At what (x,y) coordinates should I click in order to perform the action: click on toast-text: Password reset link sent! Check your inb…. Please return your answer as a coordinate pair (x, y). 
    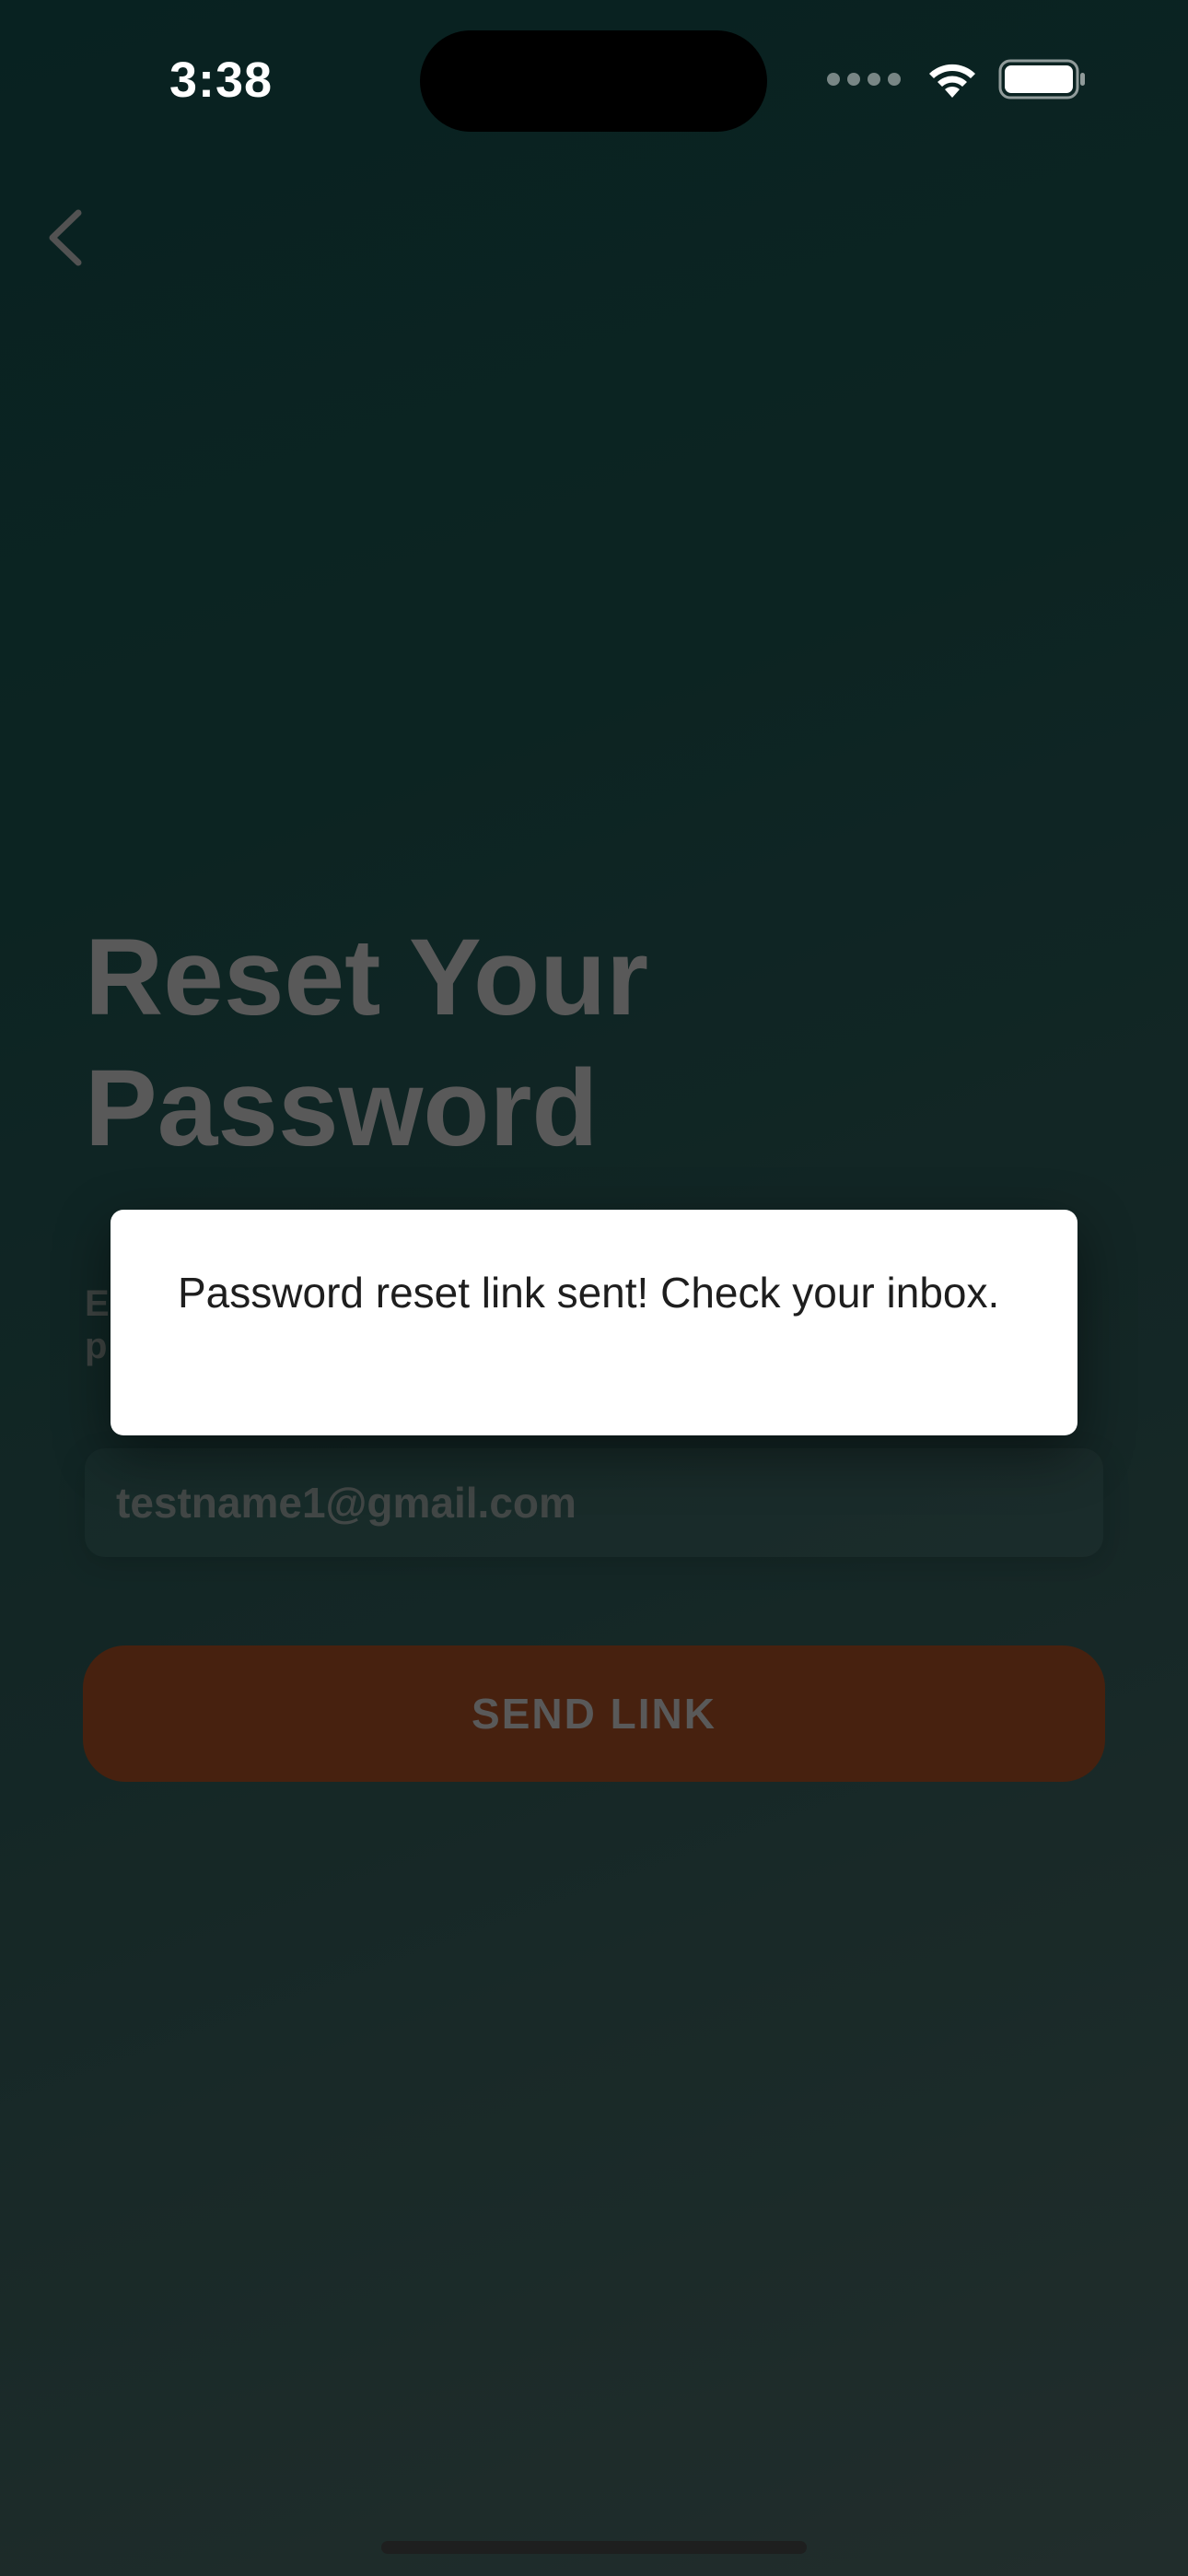
    Looking at the image, I should click on (589, 1293).